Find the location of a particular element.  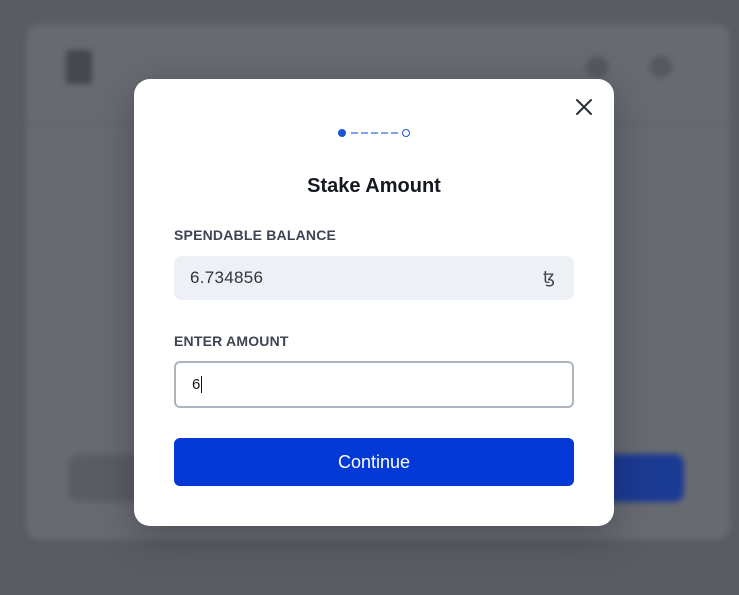

close-button is located at coordinates (584, 107).